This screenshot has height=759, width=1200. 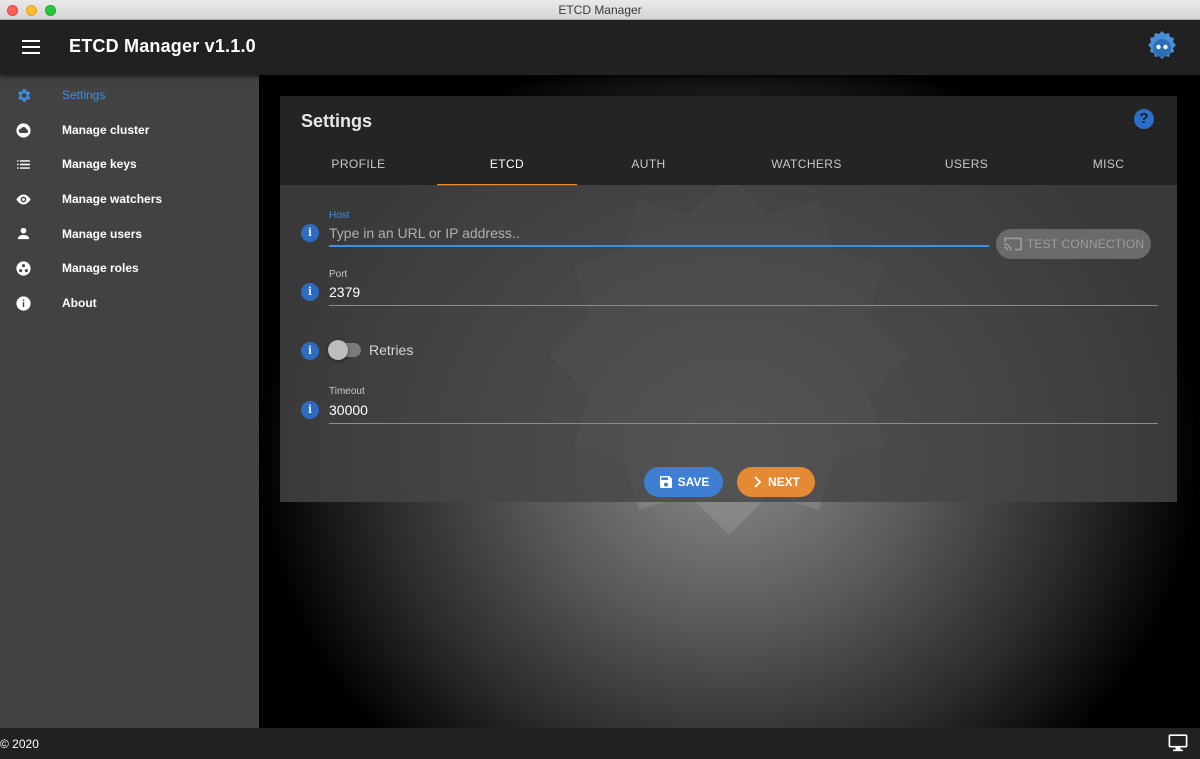 I want to click on copyright-text: © 2020, so click(x=19, y=744).